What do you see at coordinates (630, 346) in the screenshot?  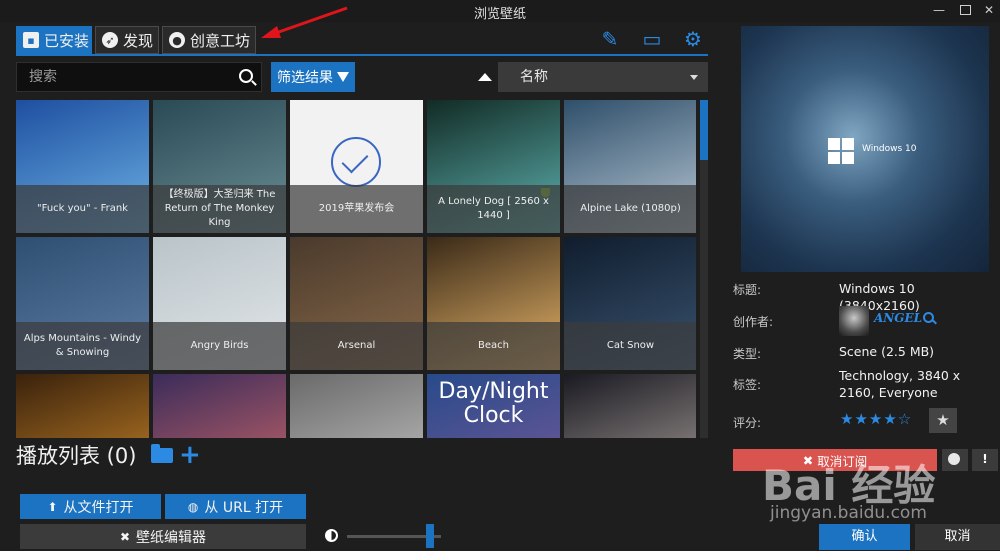 I see `wallpaper-title: Cat Snow` at bounding box center [630, 346].